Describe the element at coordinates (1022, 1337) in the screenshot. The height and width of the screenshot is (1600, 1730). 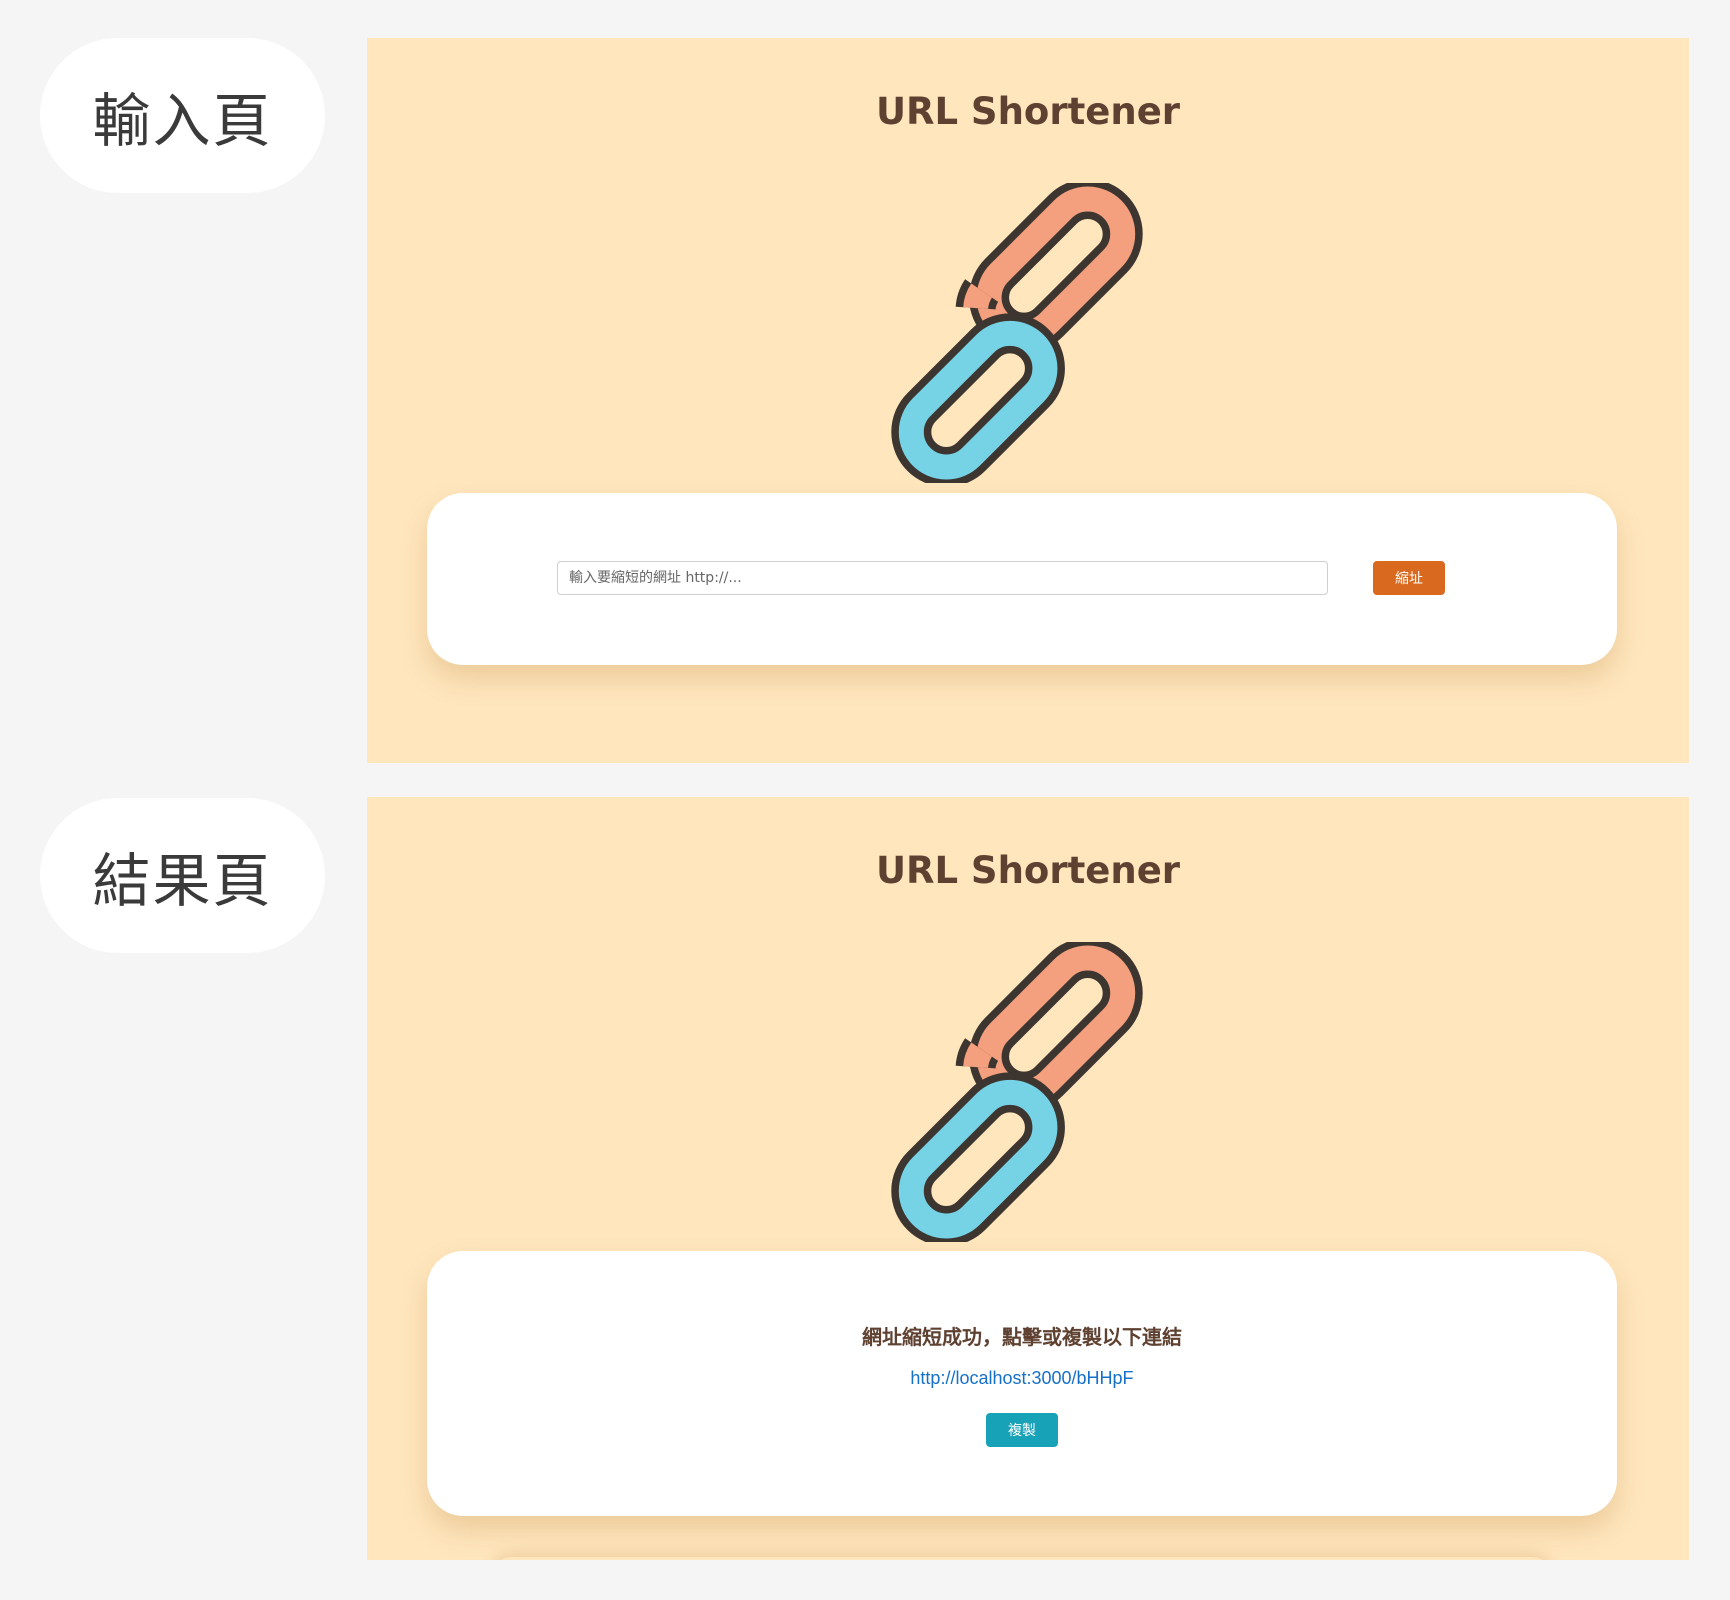
I see `success-message: 網址縮短成功，點擊或複製以下連結` at that location.